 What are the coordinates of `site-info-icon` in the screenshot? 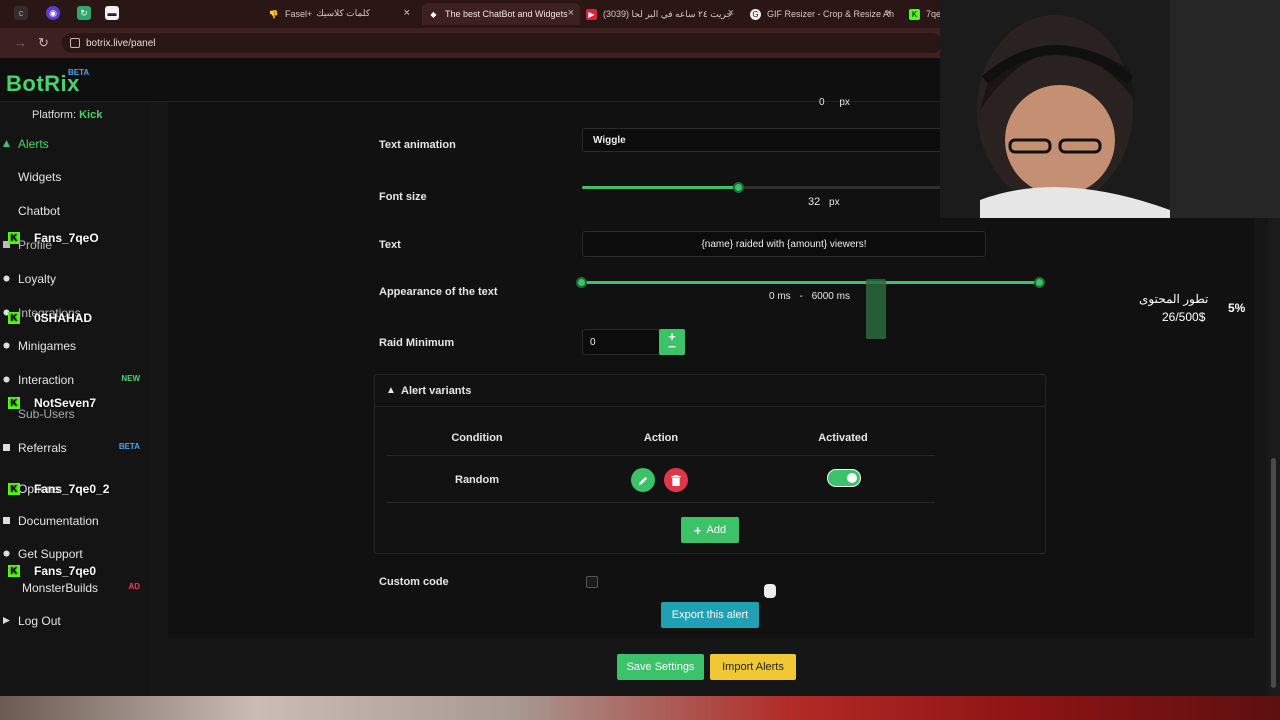 It's located at (75, 43).